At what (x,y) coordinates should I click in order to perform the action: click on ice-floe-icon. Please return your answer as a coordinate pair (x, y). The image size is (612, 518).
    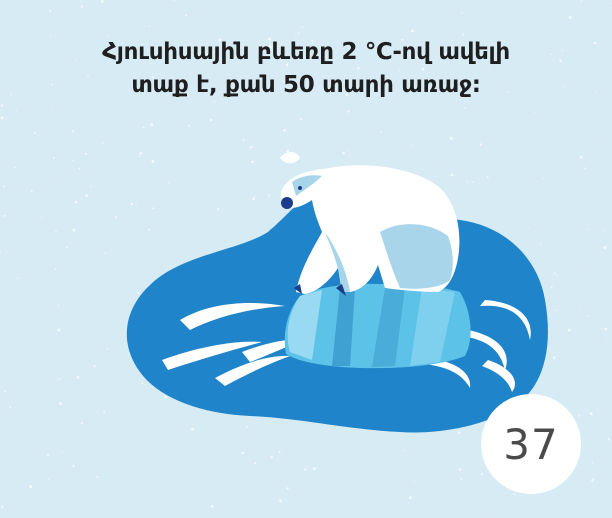
    Looking at the image, I should click on (377, 326).